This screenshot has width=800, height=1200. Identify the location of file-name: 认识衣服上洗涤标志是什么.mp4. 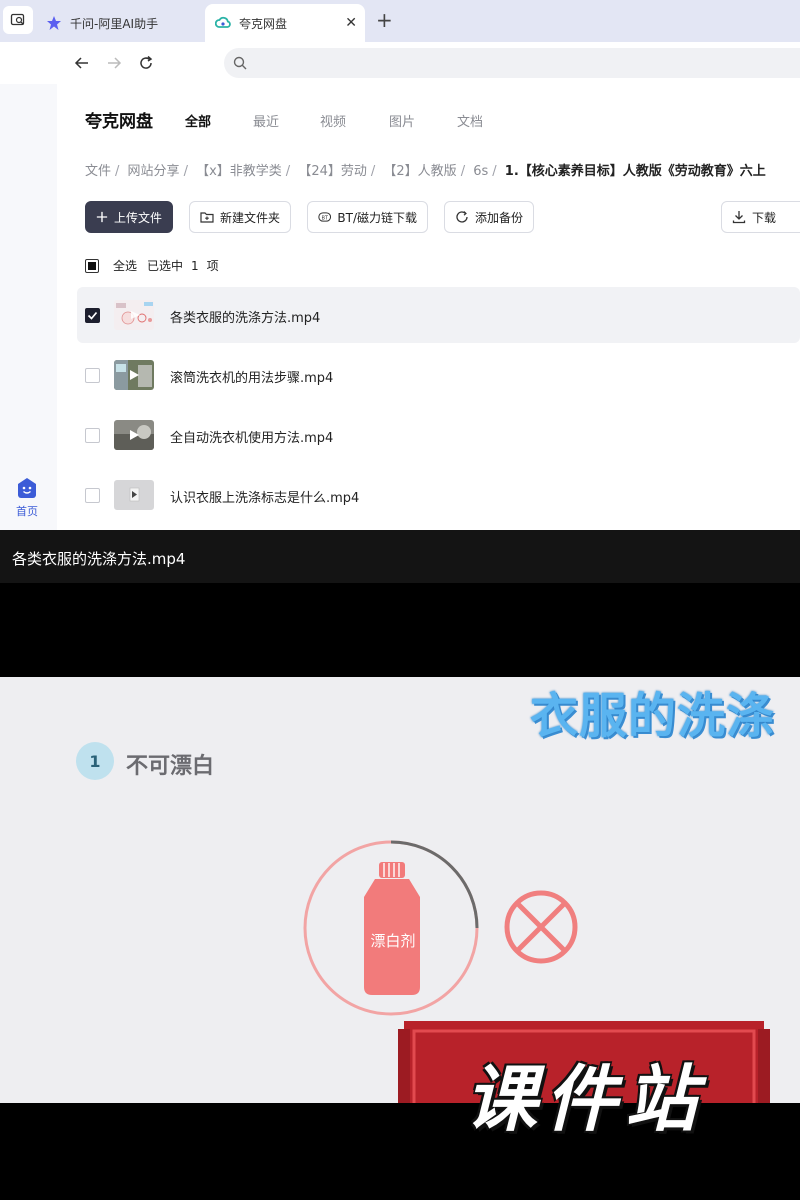
(264, 496).